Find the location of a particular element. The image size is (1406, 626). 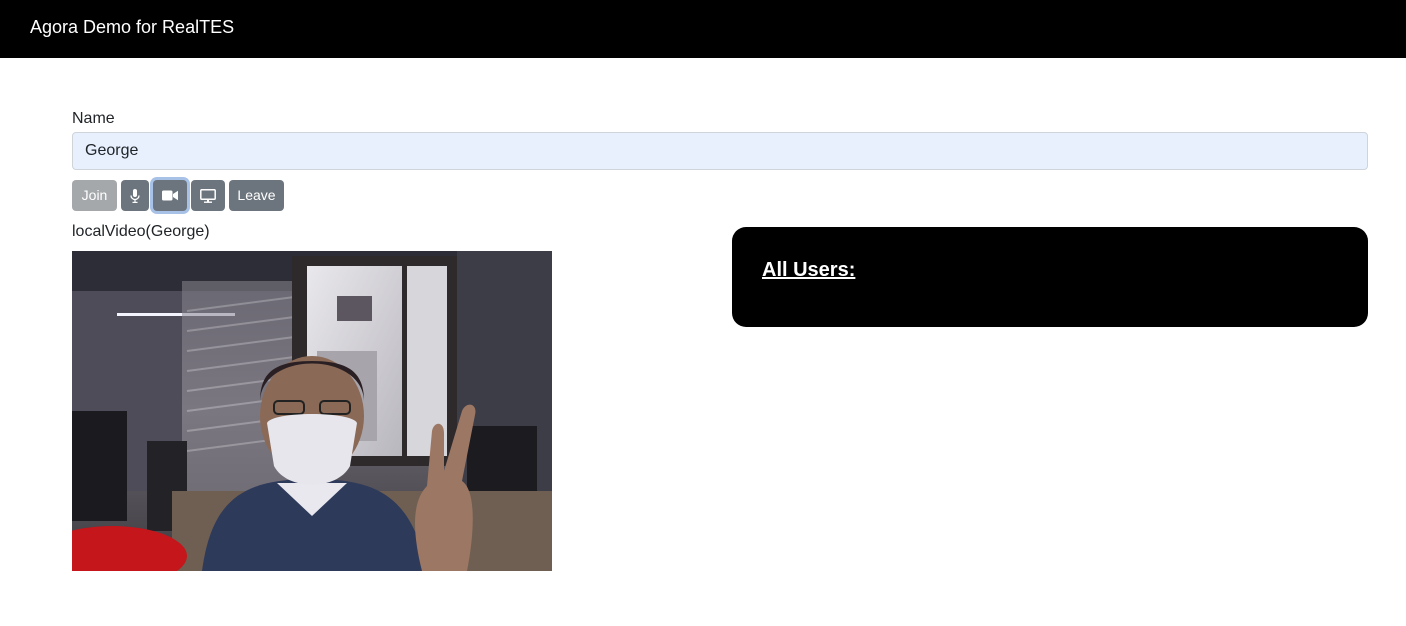

navbar: Agora Demo for RealTES is located at coordinates (703, 29).